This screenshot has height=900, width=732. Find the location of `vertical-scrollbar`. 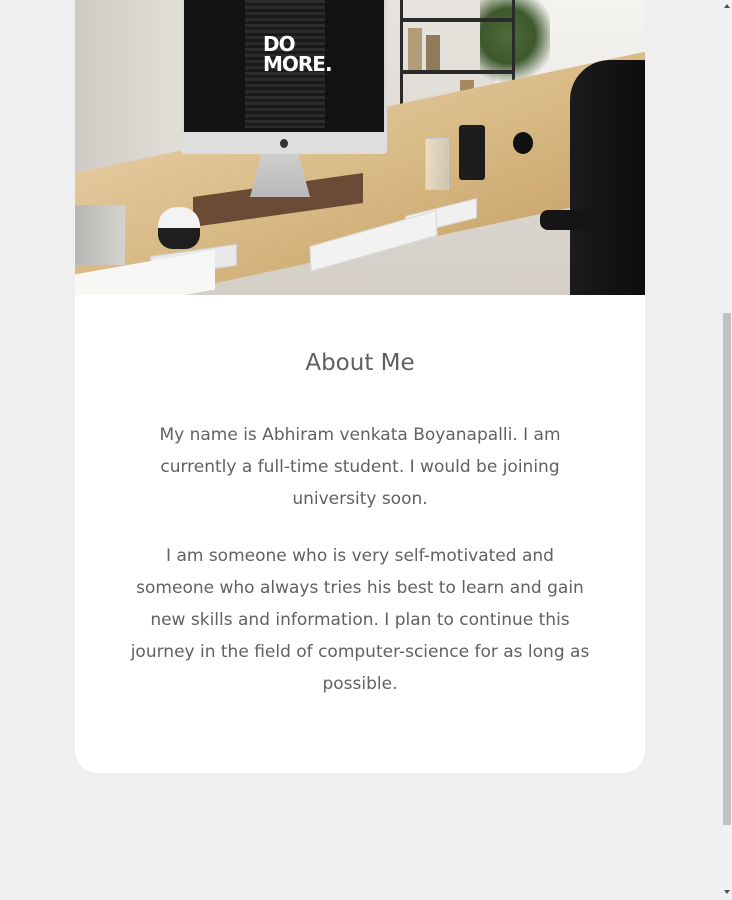

vertical-scrollbar is located at coordinates (727, 450).